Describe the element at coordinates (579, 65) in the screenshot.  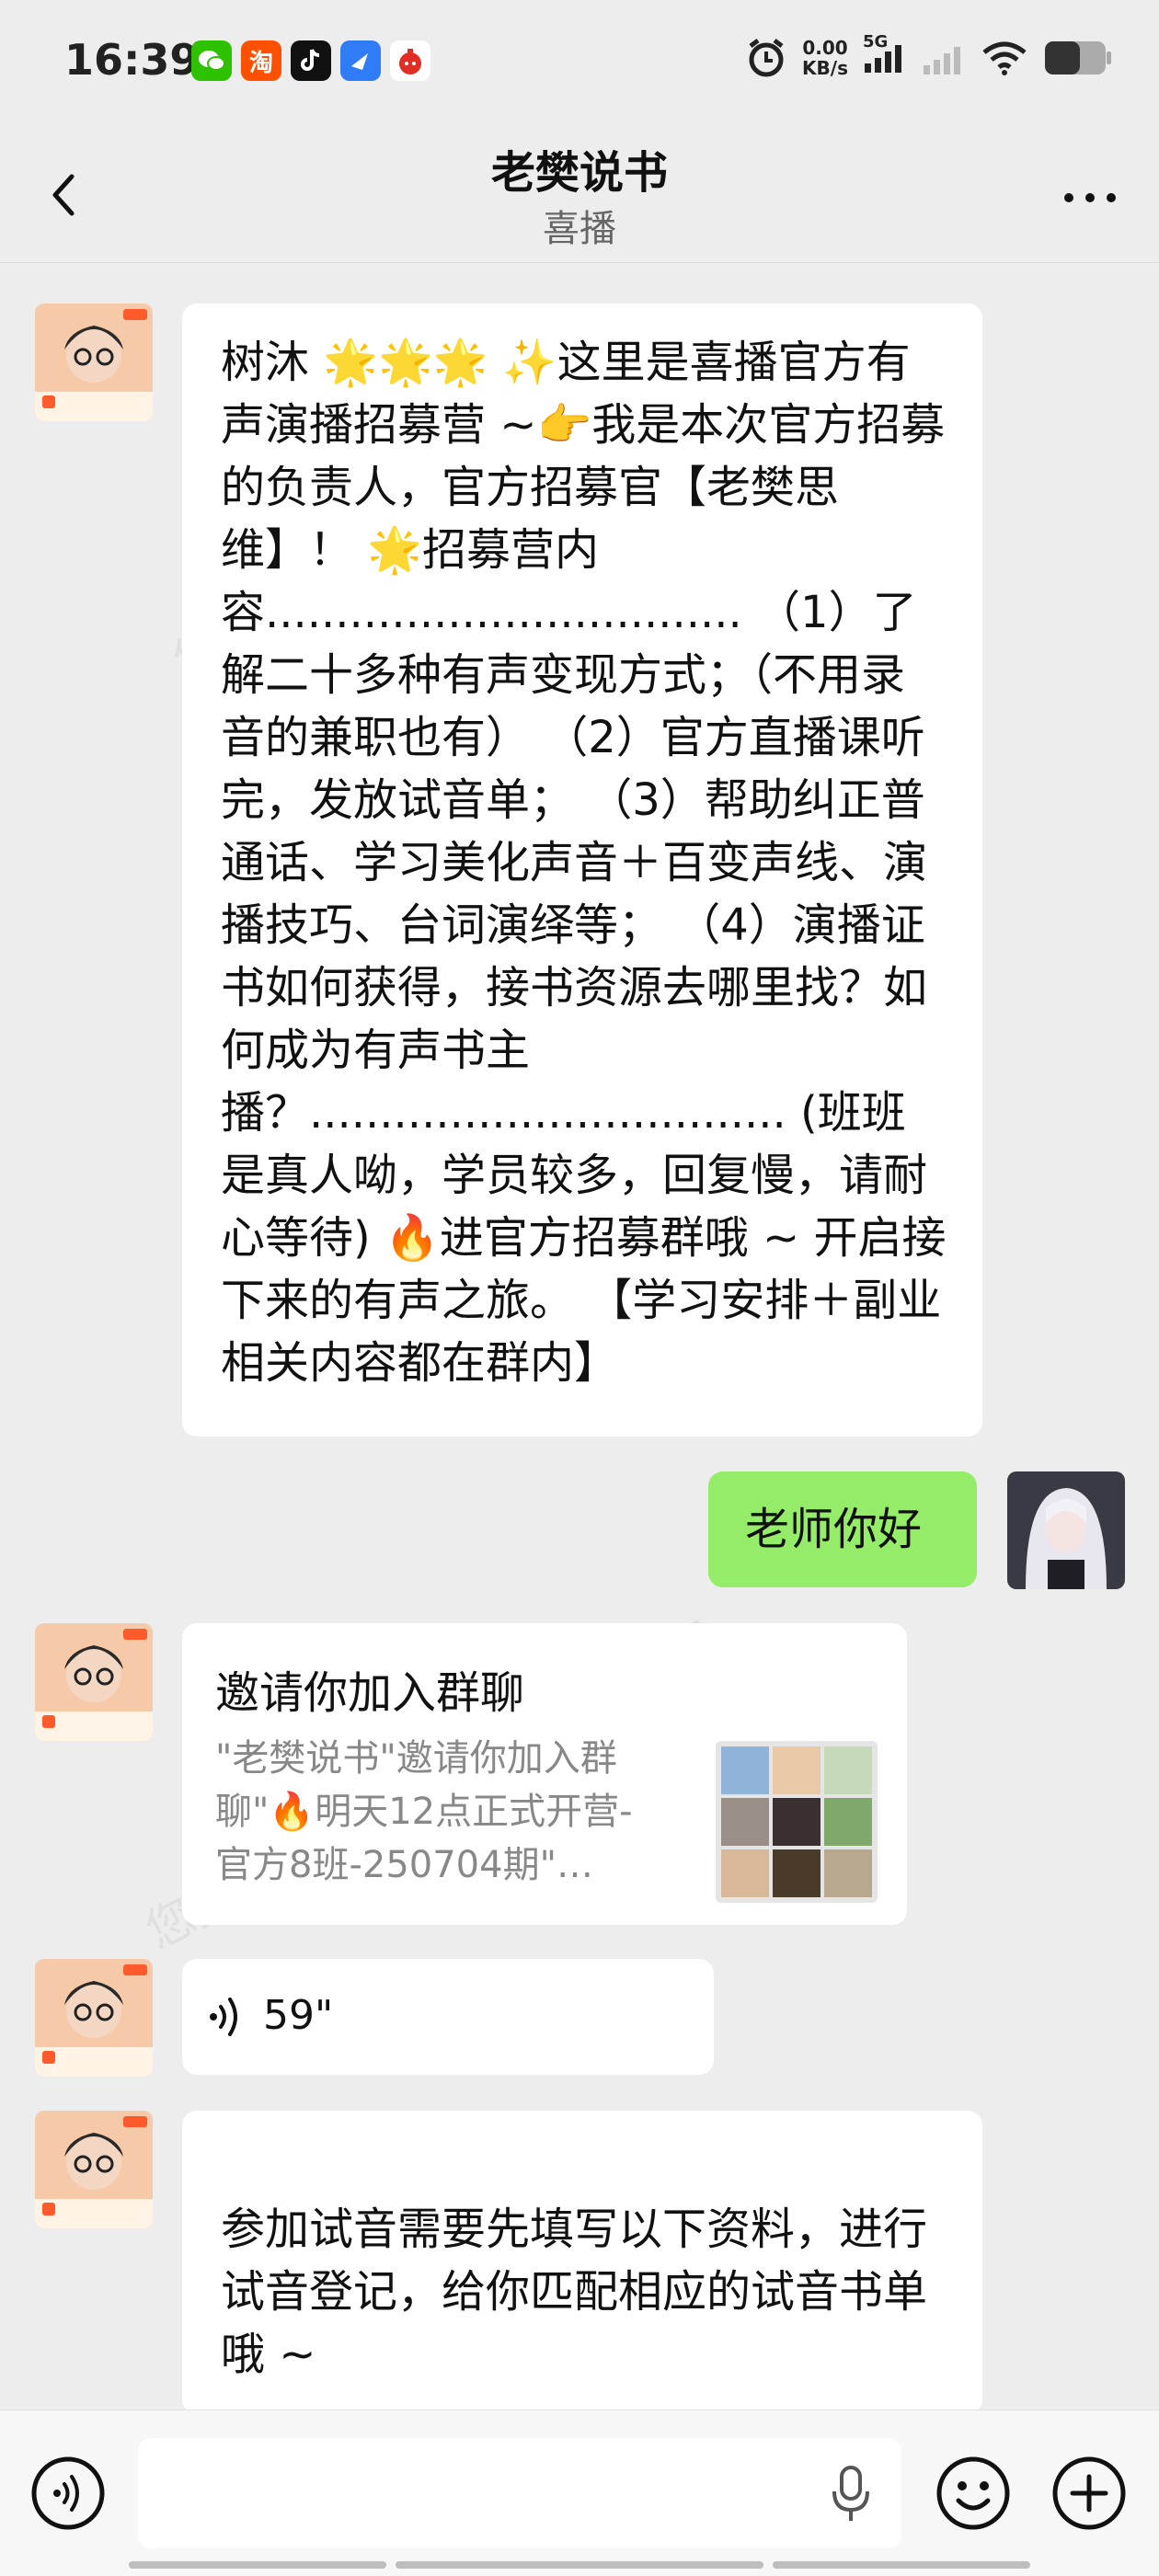
I see `status-bar: 16:39 淘 0.00 KB/s 5G` at that location.